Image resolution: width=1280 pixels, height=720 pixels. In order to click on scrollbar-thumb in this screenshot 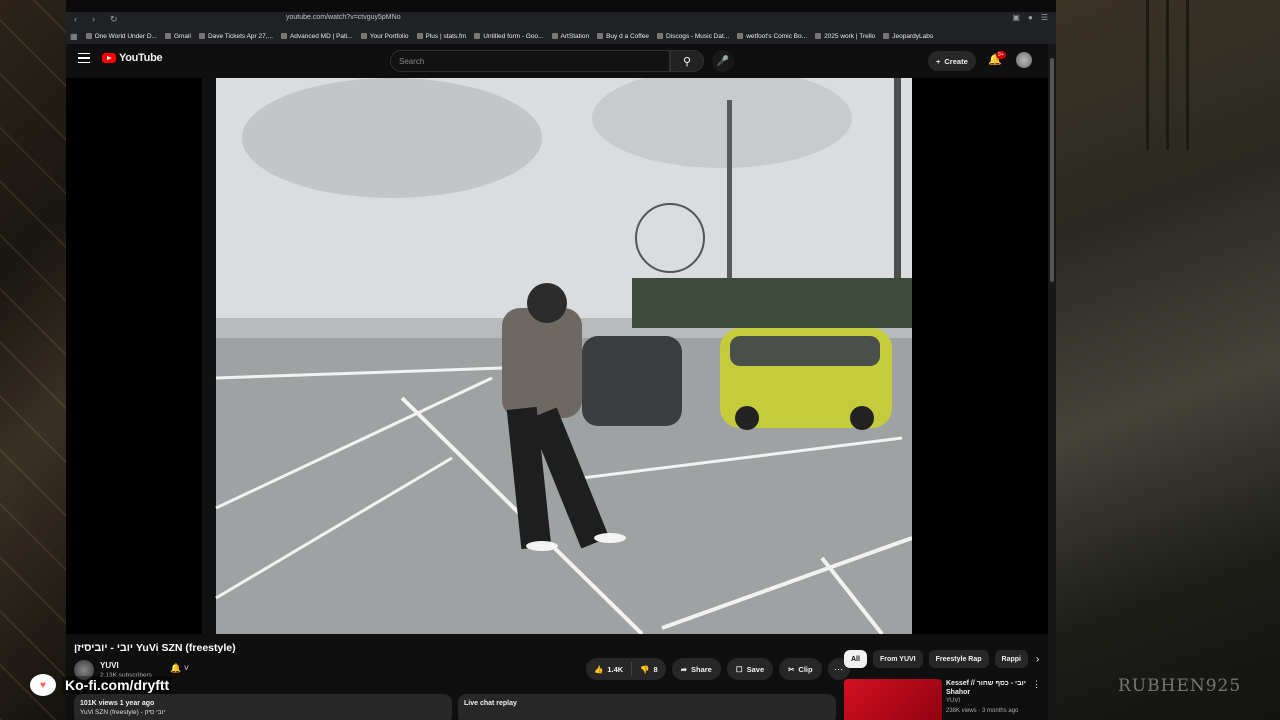, I will do `click(1052, 170)`.